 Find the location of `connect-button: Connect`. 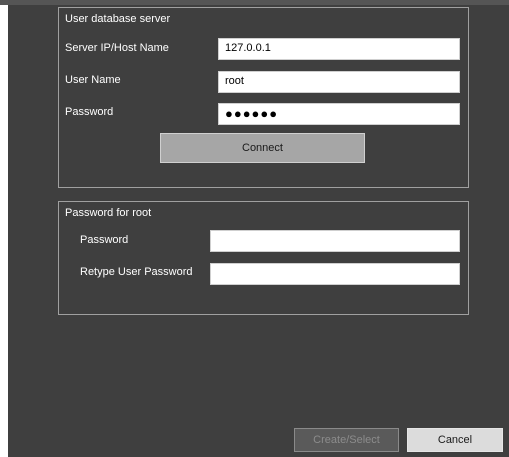

connect-button: Connect is located at coordinates (262, 148).